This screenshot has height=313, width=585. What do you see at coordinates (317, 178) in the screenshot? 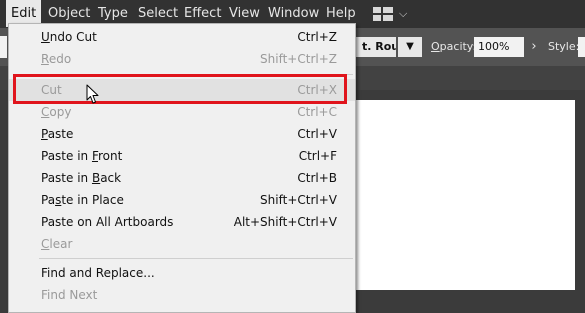
I see `shortcut-label: Ctrl+B` at bounding box center [317, 178].